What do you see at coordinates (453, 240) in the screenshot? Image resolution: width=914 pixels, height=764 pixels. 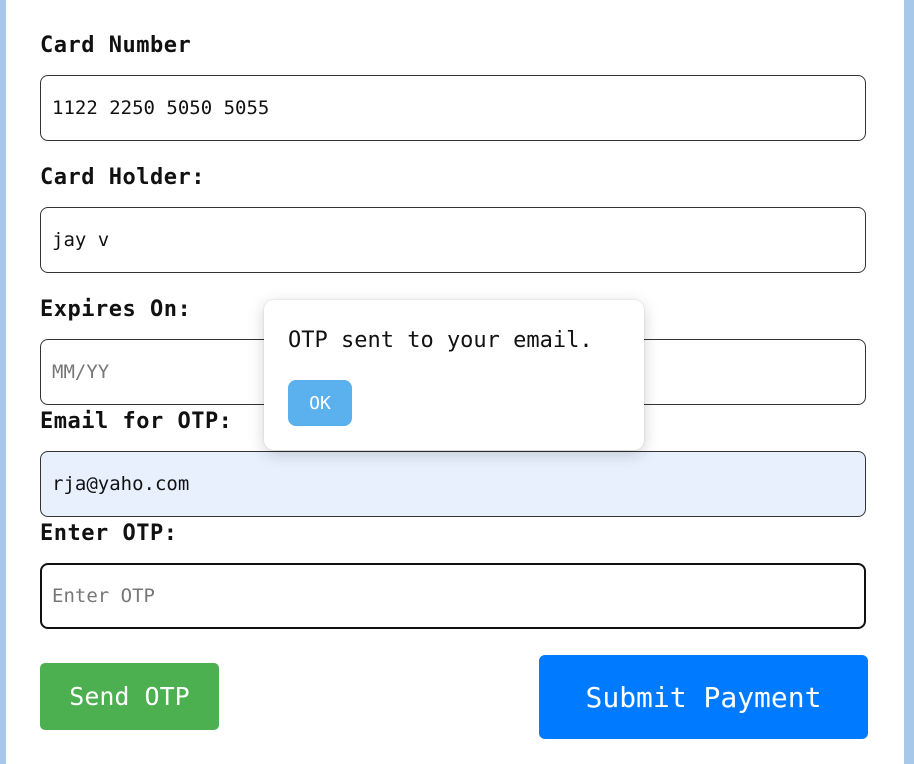 I see `card-holder-input` at bounding box center [453, 240].